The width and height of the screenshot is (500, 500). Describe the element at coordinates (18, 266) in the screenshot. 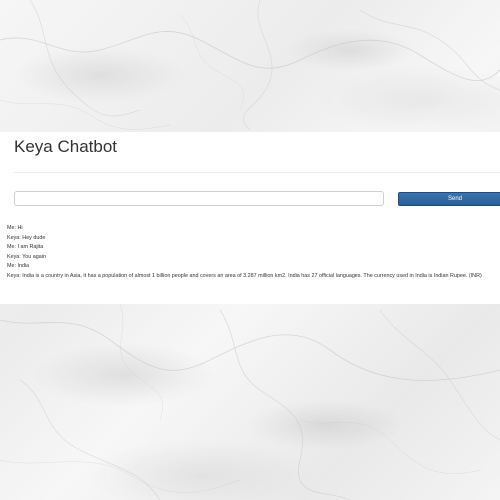

I see `chat-message: Me: India` at that location.